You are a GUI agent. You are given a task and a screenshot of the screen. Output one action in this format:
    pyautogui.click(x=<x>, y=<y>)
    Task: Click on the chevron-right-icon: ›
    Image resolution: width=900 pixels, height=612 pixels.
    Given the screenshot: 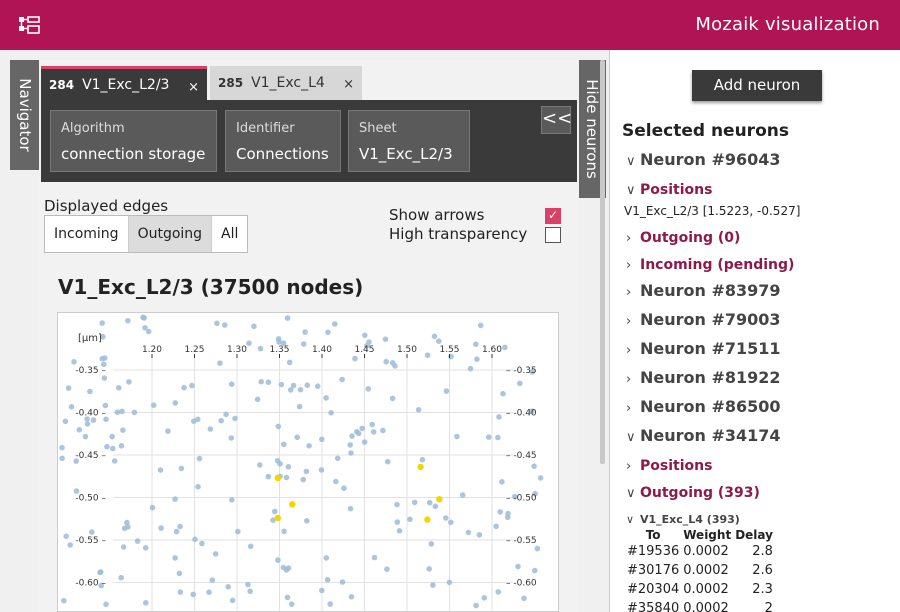 What is the action you would take?
    pyautogui.click(x=629, y=379)
    